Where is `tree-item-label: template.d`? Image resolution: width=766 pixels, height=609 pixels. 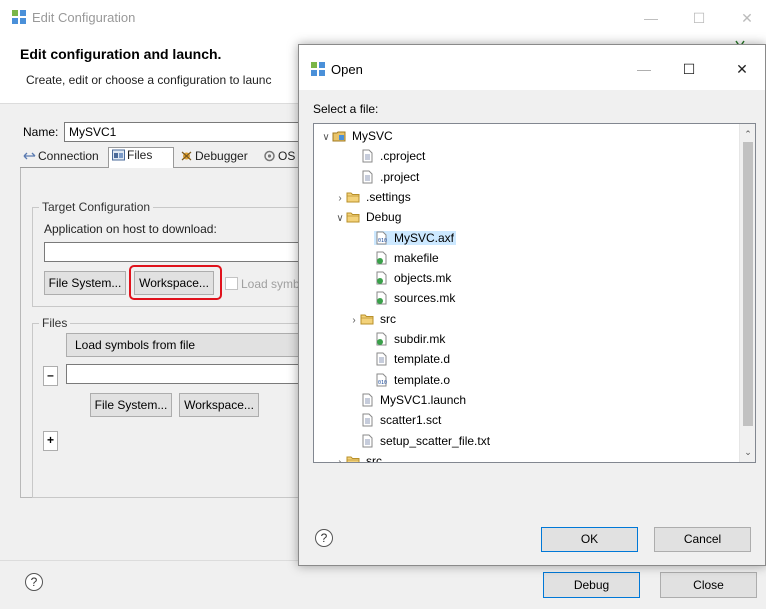 tree-item-label: template.d is located at coordinates (422, 359).